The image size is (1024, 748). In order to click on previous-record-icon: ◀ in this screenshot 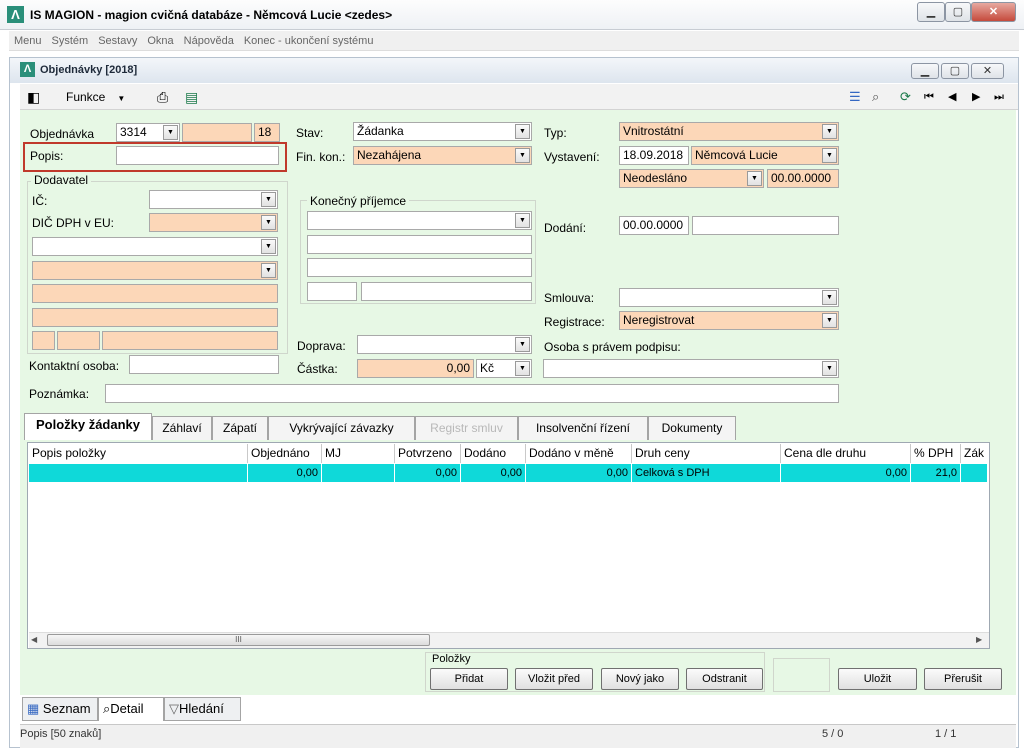, I will do `click(956, 97)`.